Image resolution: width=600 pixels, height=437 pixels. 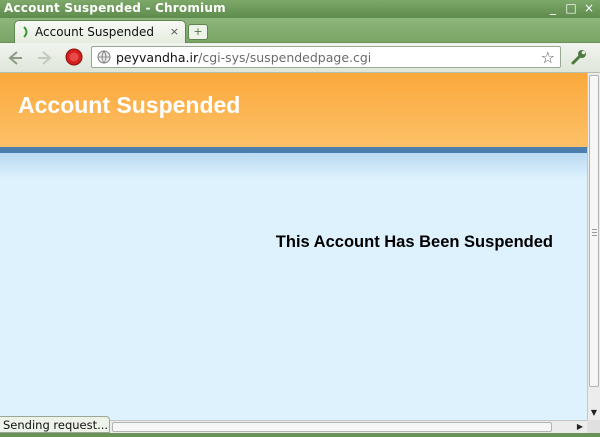 What do you see at coordinates (157, 57) in the screenshot?
I see `url-host: peyvandha.ir` at bounding box center [157, 57].